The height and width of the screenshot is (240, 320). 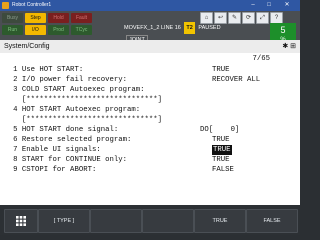 I want to click on config-value: DO[ 0], so click(x=219, y=130).